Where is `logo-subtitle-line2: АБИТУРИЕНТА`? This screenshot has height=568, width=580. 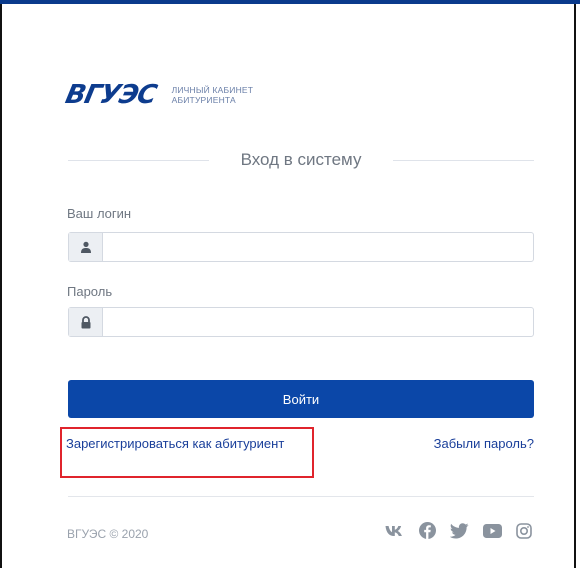 logo-subtitle-line2: АБИТУРИЕНТА is located at coordinates (203, 100).